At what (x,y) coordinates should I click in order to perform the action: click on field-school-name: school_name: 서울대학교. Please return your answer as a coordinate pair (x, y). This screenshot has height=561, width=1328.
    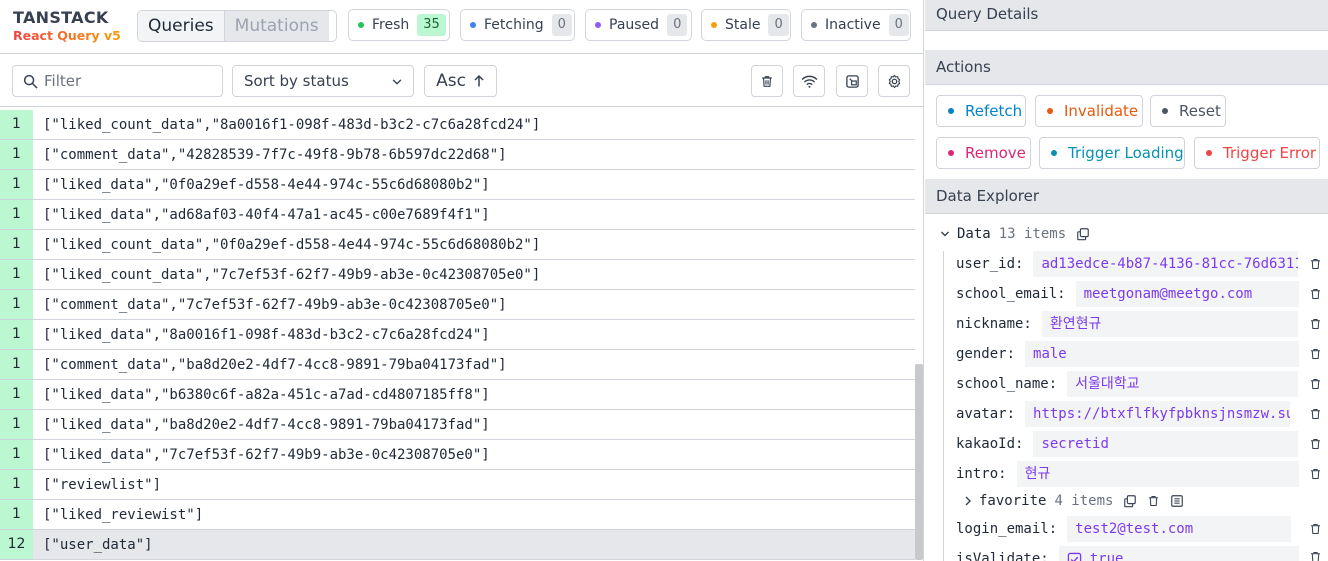
    Looking at the image, I should click on (1127, 384).